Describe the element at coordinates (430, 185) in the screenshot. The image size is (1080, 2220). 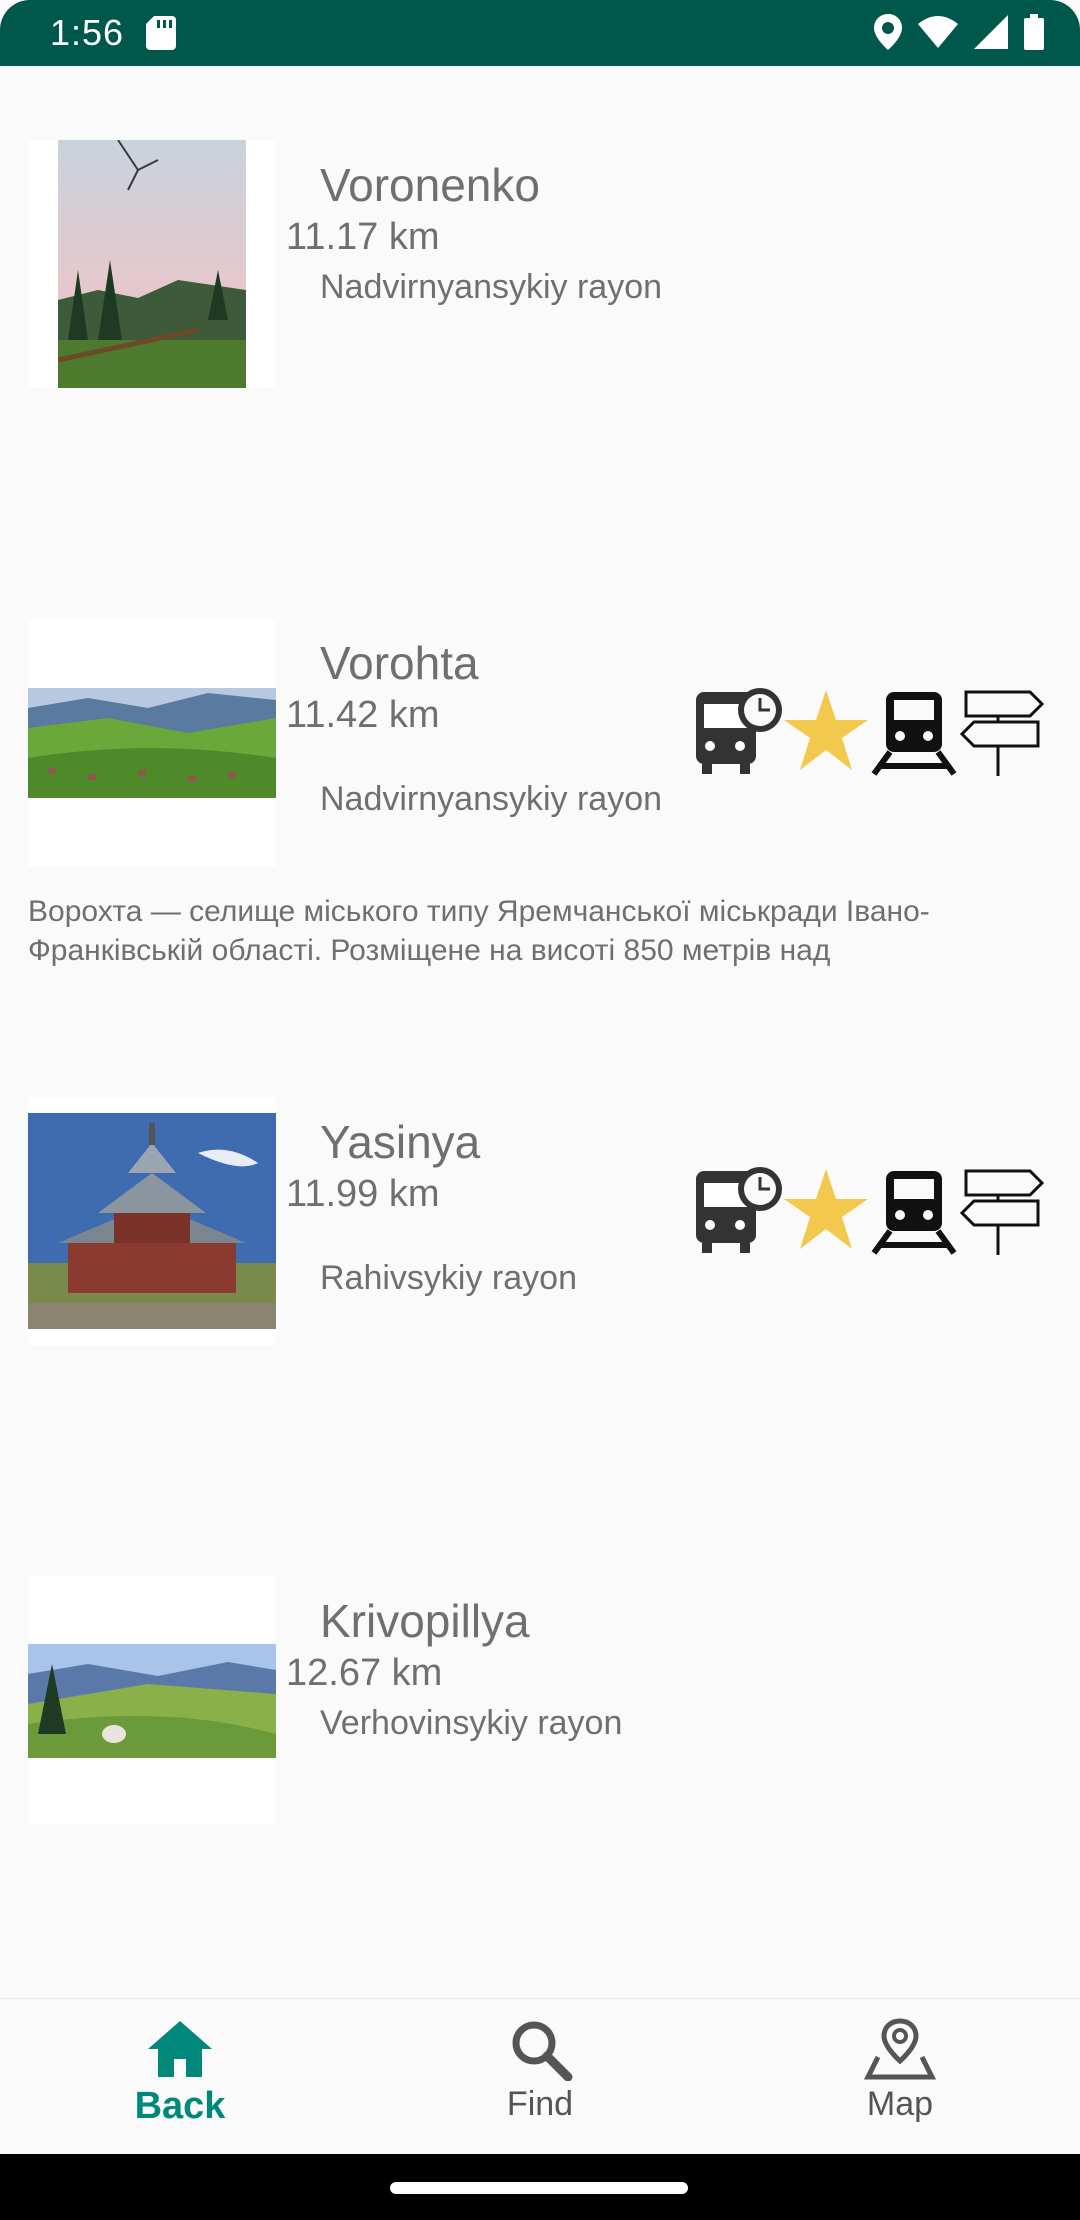
I see `place-name: Voronenko` at that location.